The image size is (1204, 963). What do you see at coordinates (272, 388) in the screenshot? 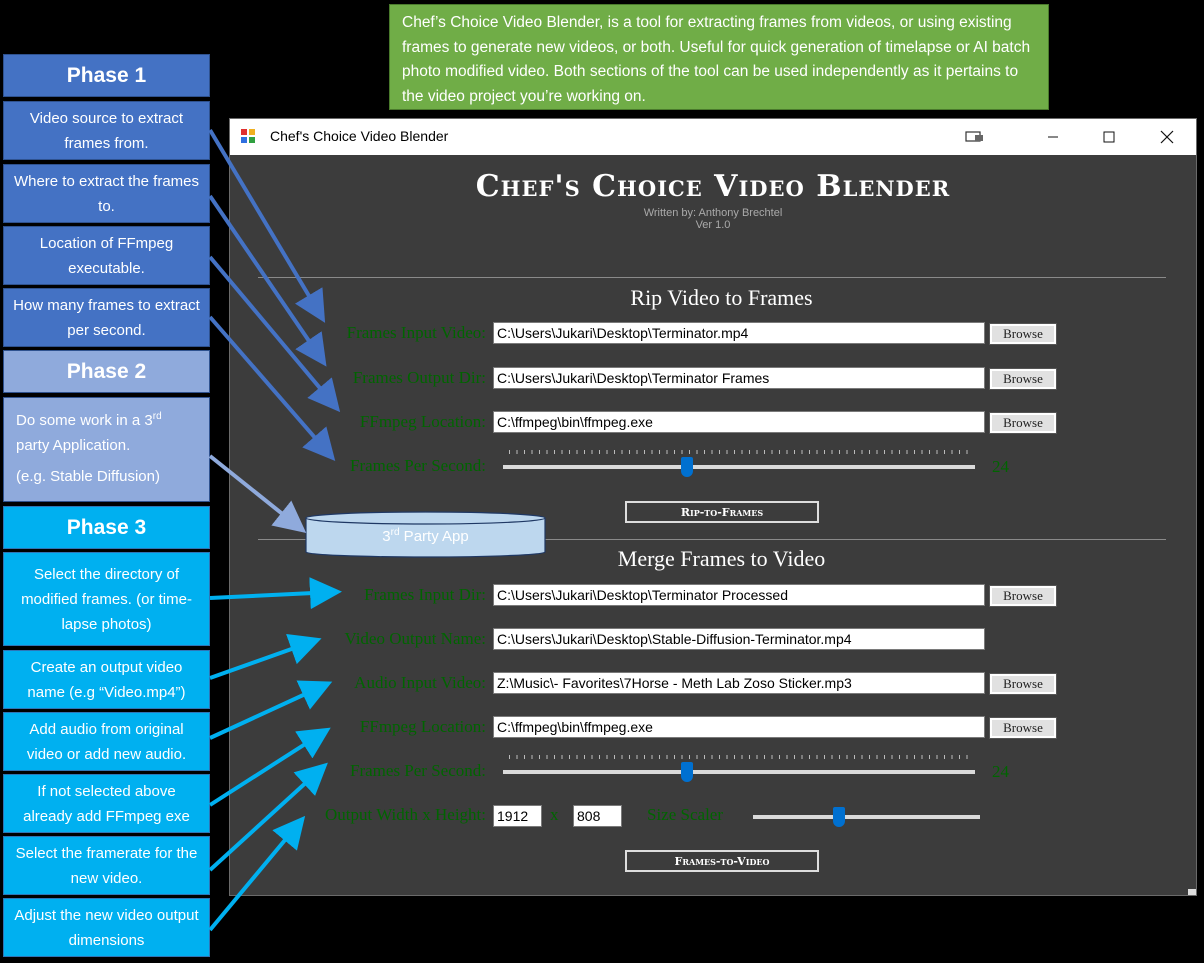
I see `arrow-phase1-fps` at bounding box center [272, 388].